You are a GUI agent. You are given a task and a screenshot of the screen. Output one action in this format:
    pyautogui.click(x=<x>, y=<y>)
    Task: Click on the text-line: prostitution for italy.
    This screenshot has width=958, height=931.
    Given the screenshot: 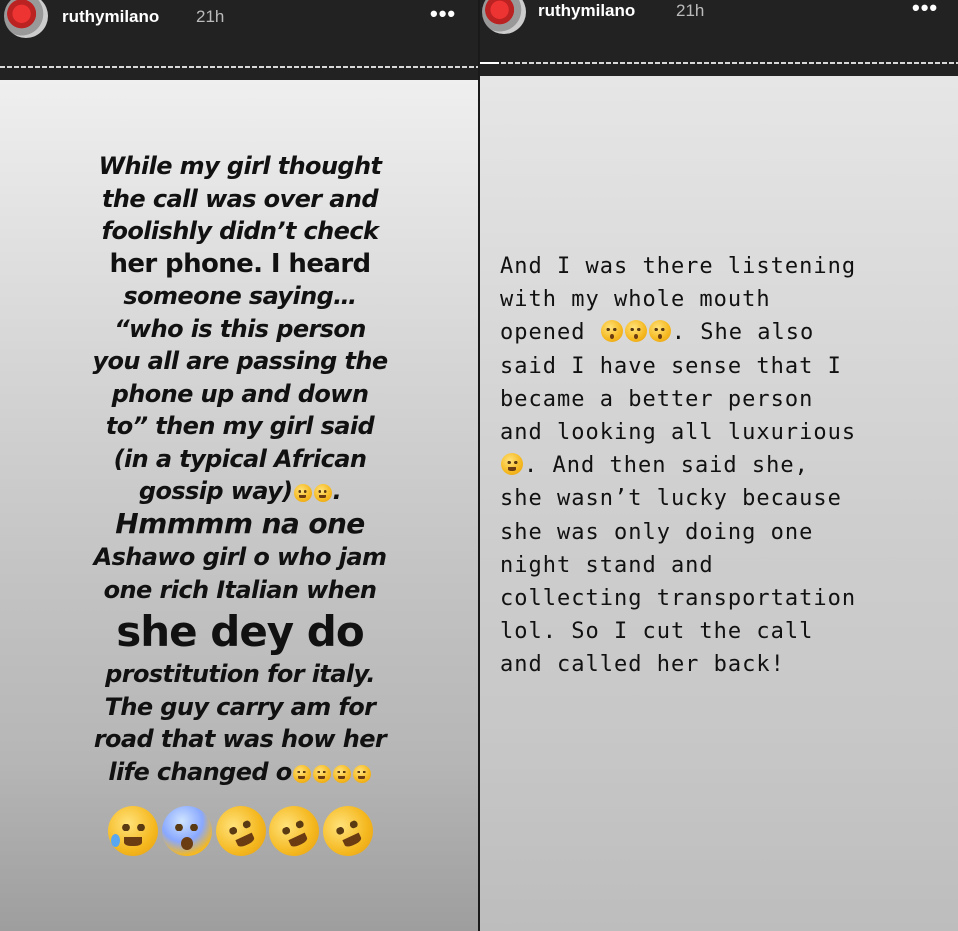 What is the action you would take?
    pyautogui.click(x=240, y=674)
    